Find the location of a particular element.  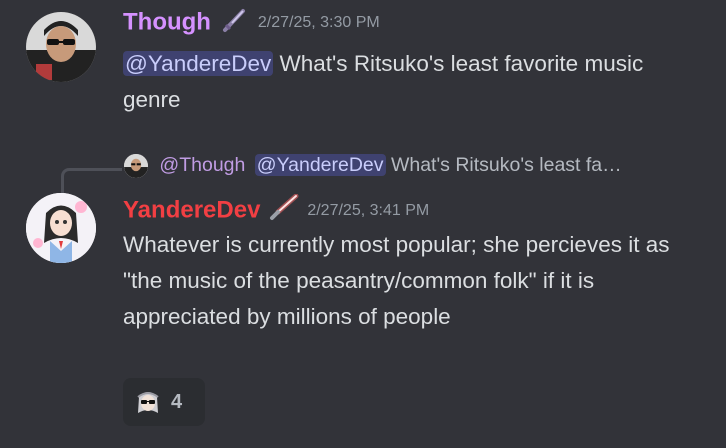

reaction-count: 4 is located at coordinates (177, 401).